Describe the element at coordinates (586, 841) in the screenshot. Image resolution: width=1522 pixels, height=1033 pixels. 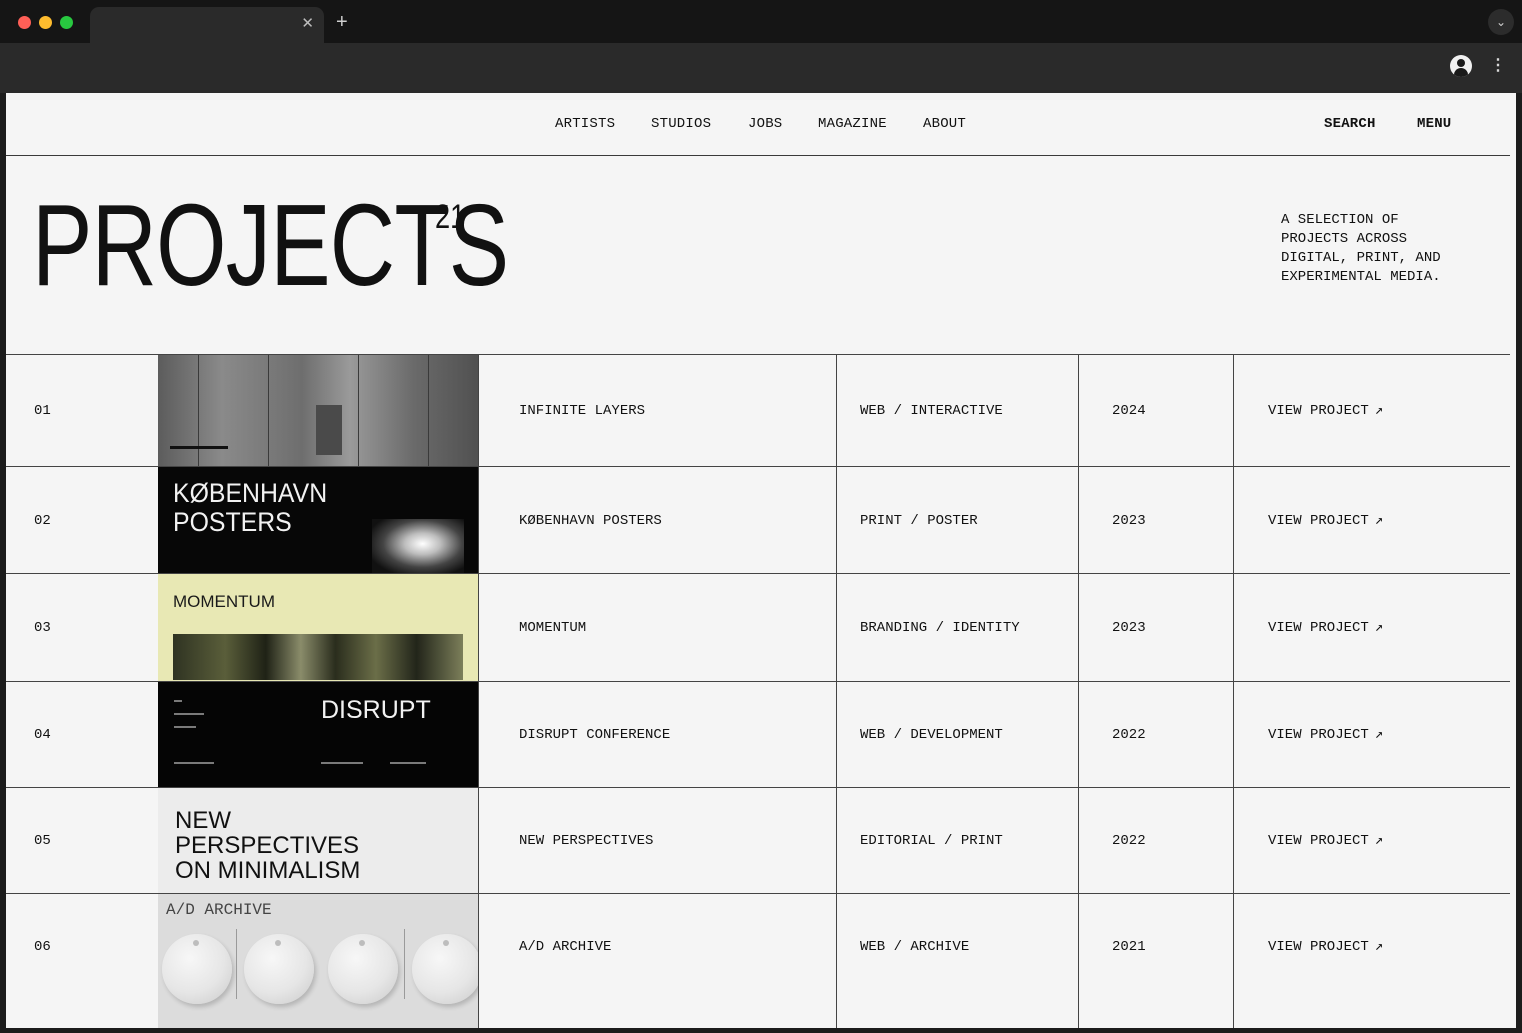
I see `project-name: NEW PERSPECTIVES` at that location.